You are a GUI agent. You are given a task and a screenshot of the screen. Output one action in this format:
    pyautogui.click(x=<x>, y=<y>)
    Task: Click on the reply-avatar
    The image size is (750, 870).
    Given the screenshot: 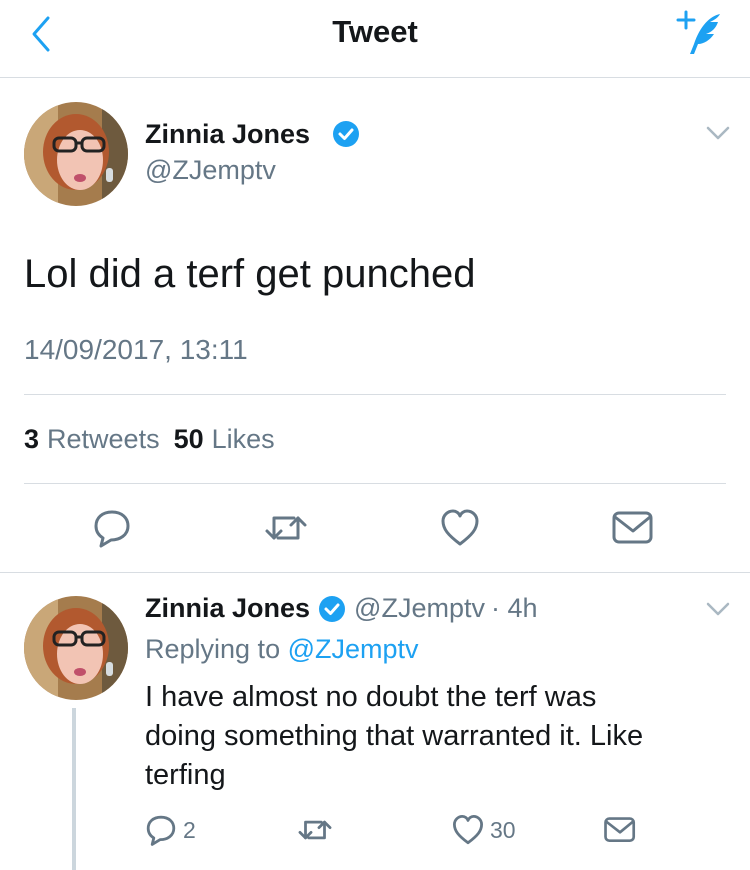 What is the action you would take?
    pyautogui.click(x=76, y=648)
    